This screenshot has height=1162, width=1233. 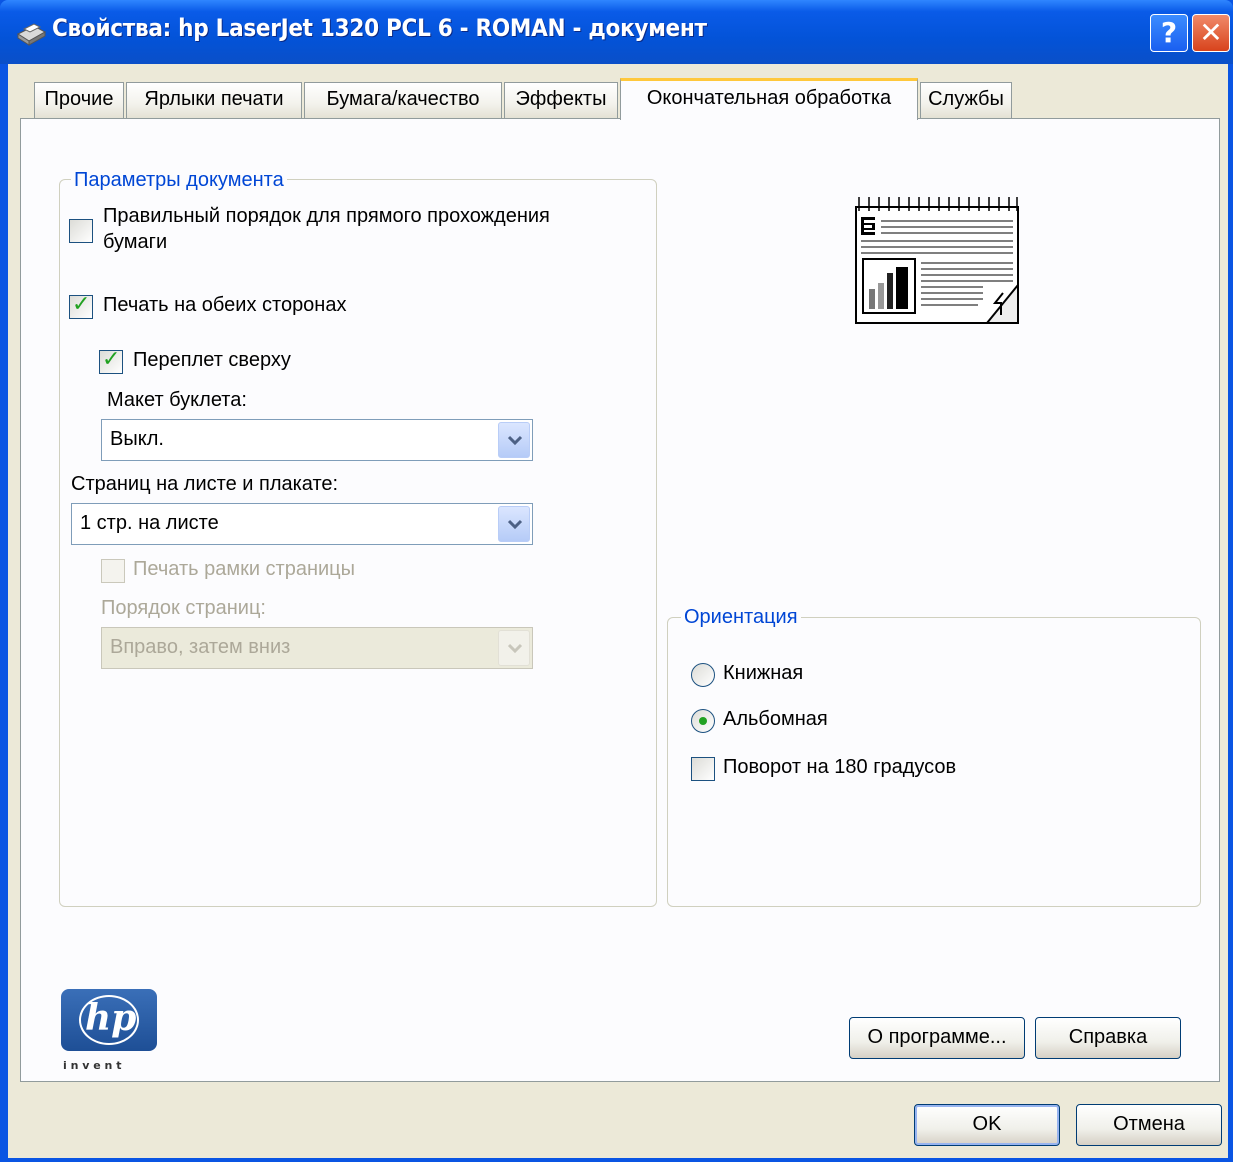 I want to click on page-order-select: Вправо, затем вниз, so click(x=317, y=648).